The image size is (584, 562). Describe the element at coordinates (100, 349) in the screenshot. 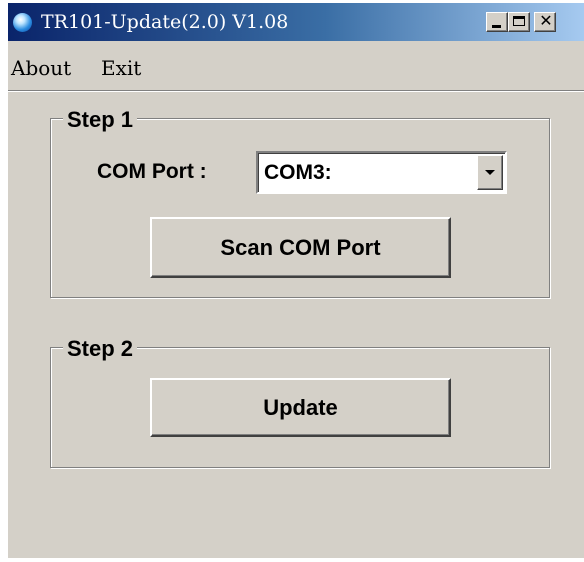

I see `step2-label: Step 2` at that location.